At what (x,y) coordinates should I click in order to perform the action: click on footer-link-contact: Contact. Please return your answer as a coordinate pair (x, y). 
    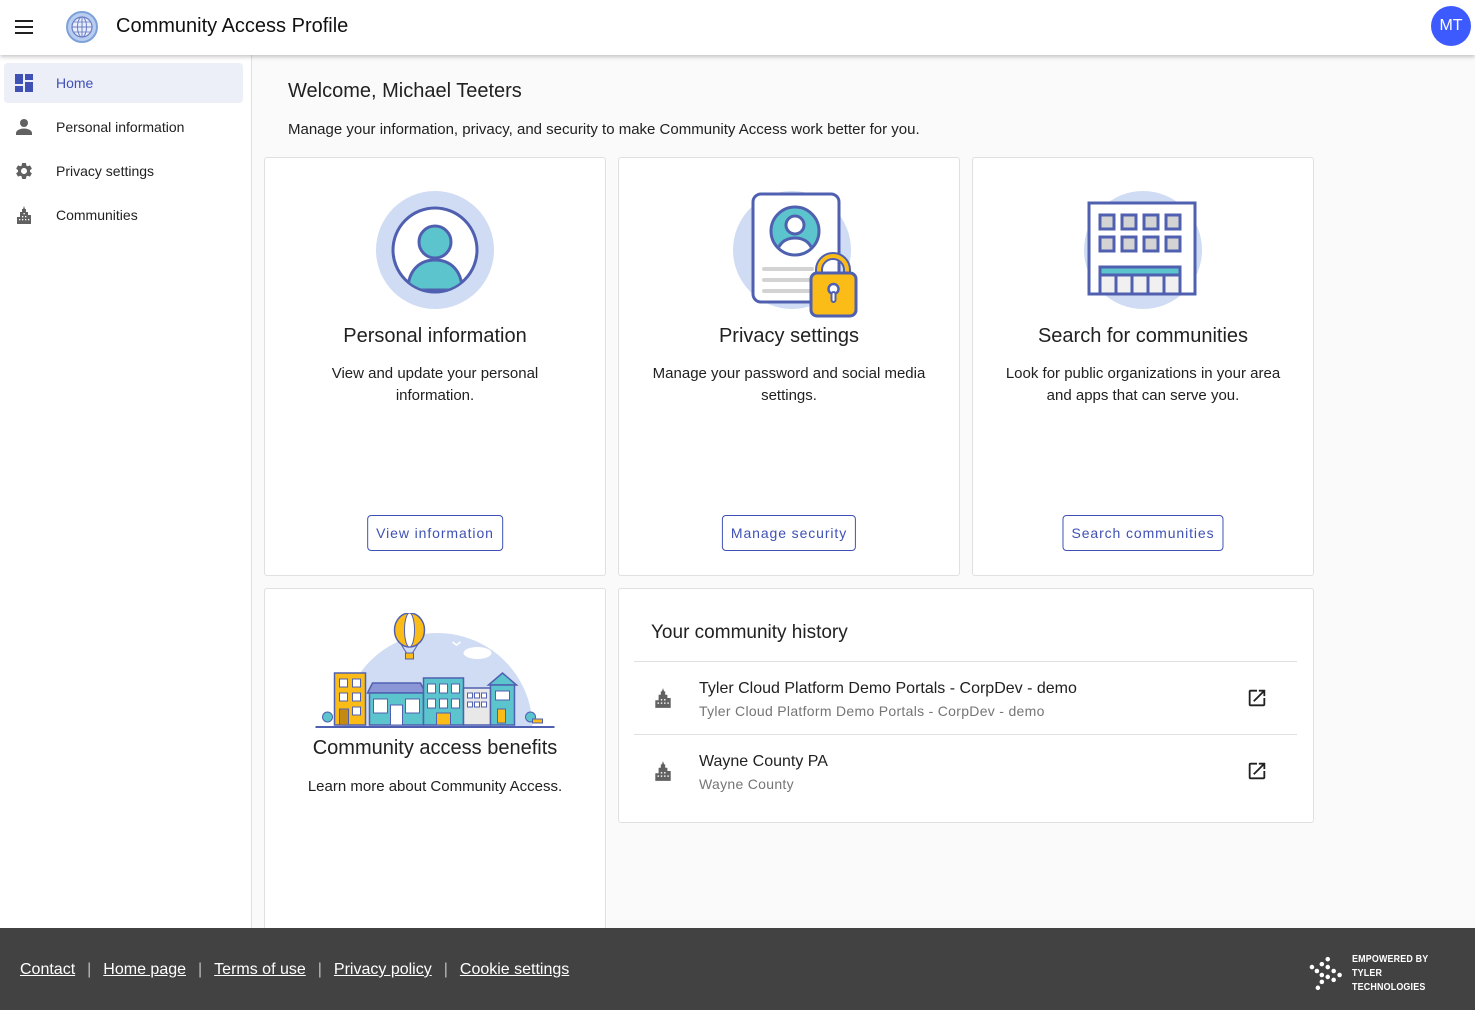
    Looking at the image, I should click on (47, 970).